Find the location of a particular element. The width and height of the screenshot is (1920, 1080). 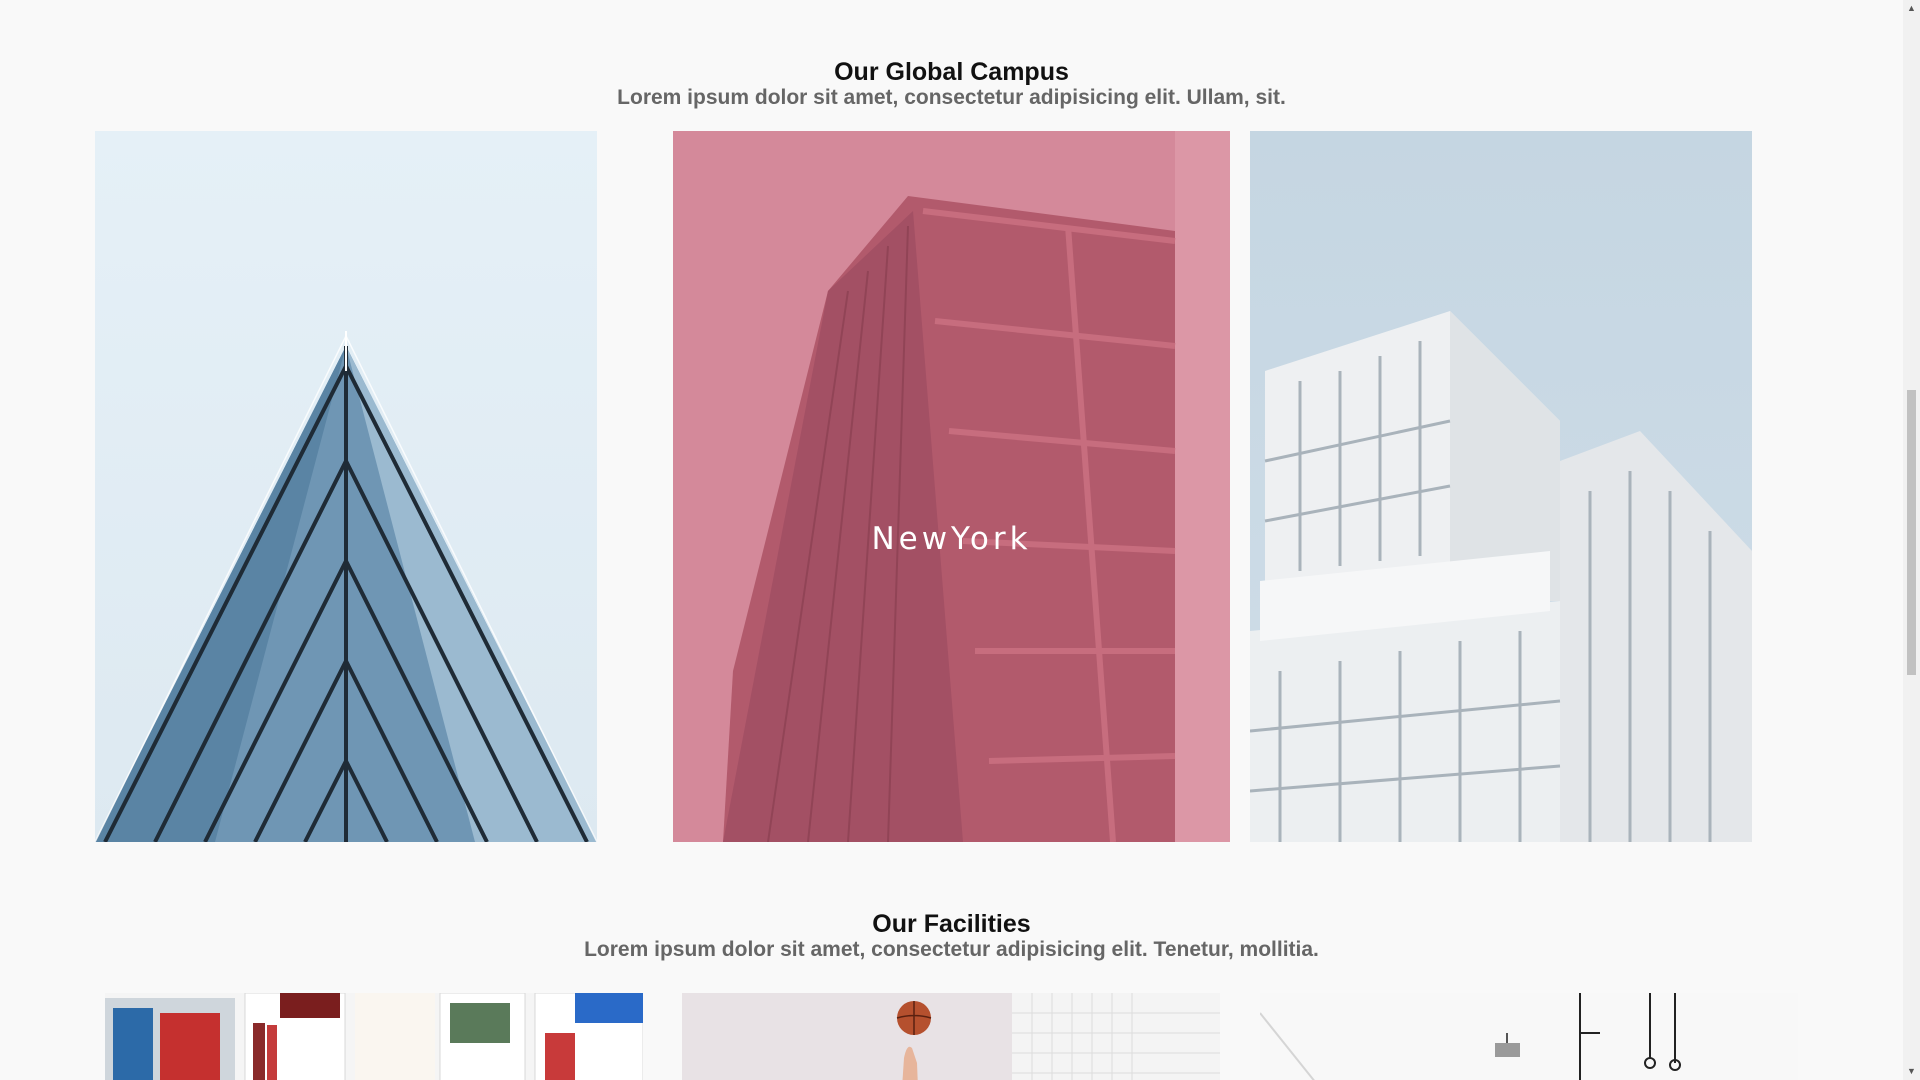

white-modern-building-image is located at coordinates (1501, 576).